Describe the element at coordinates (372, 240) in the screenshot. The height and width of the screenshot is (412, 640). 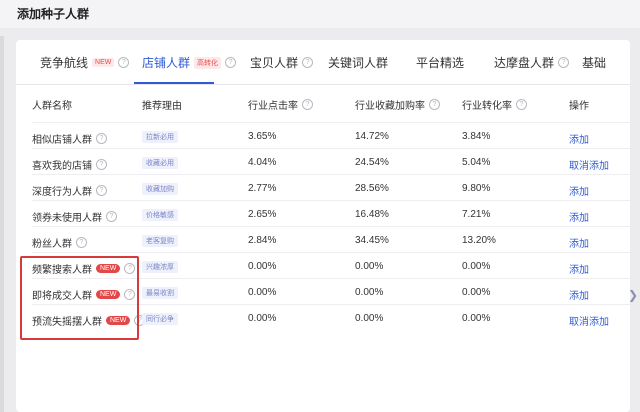
I see `fav-value: 34.45%` at that location.